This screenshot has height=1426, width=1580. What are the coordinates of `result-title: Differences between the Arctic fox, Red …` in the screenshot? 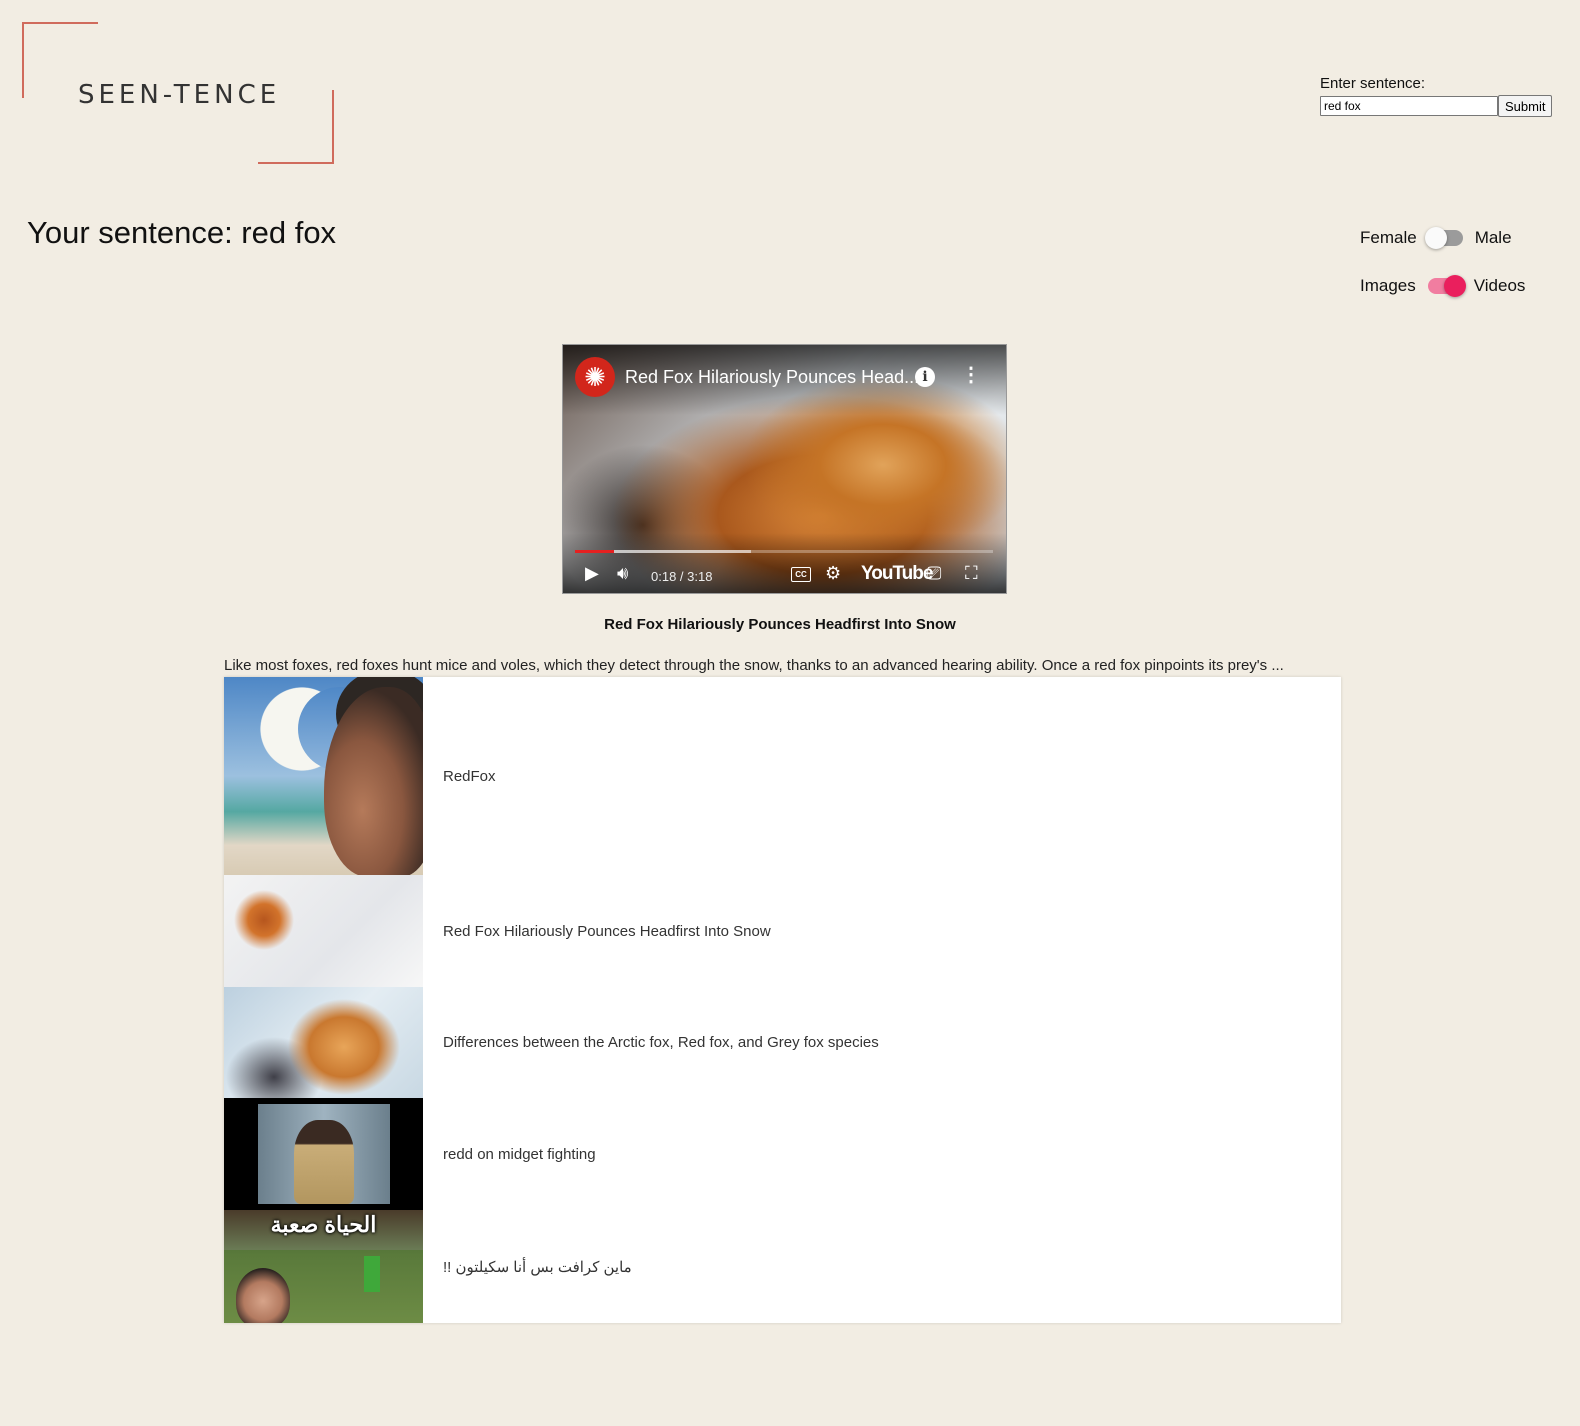 It's located at (661, 1042).